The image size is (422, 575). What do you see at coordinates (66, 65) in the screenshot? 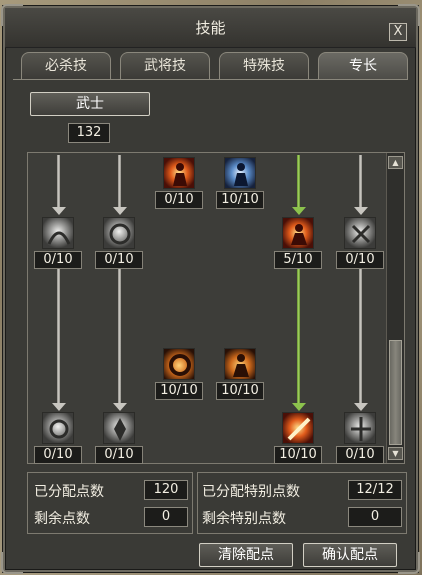
I see `tab-ultimate: 必杀技` at bounding box center [66, 65].